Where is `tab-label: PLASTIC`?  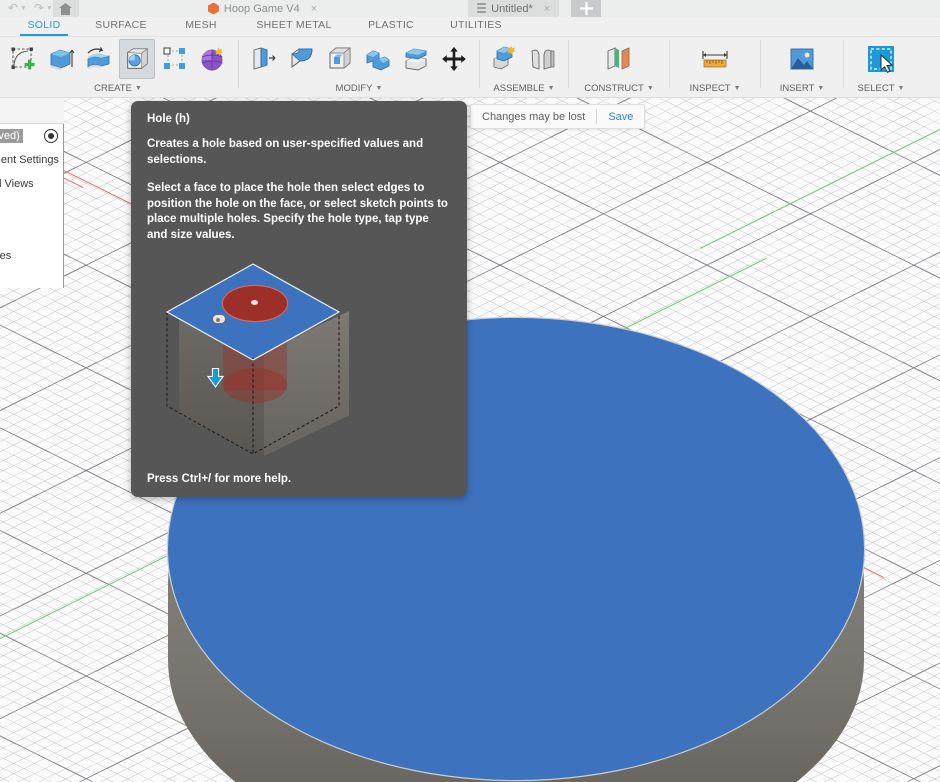
tab-label: PLASTIC is located at coordinates (391, 25).